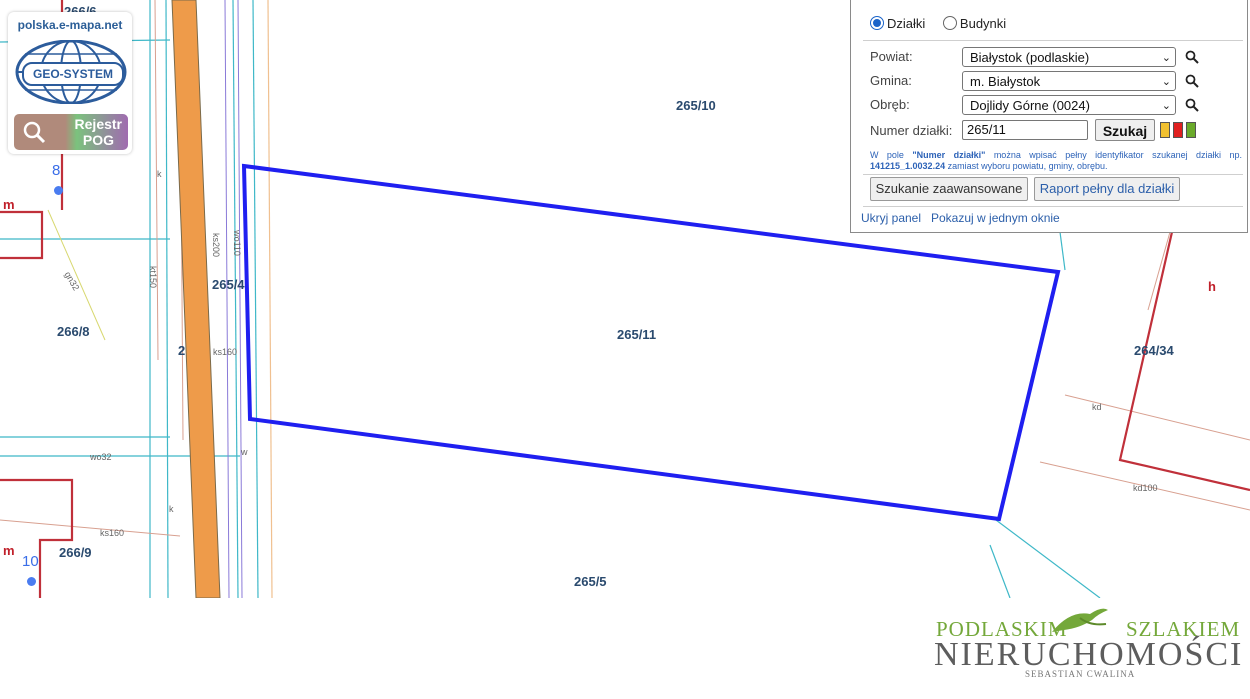 Image resolution: width=1250 pixels, height=699 pixels. What do you see at coordinates (949, 189) in the screenshot?
I see `advanced-search-button: Szukanie zaawansowane` at bounding box center [949, 189].